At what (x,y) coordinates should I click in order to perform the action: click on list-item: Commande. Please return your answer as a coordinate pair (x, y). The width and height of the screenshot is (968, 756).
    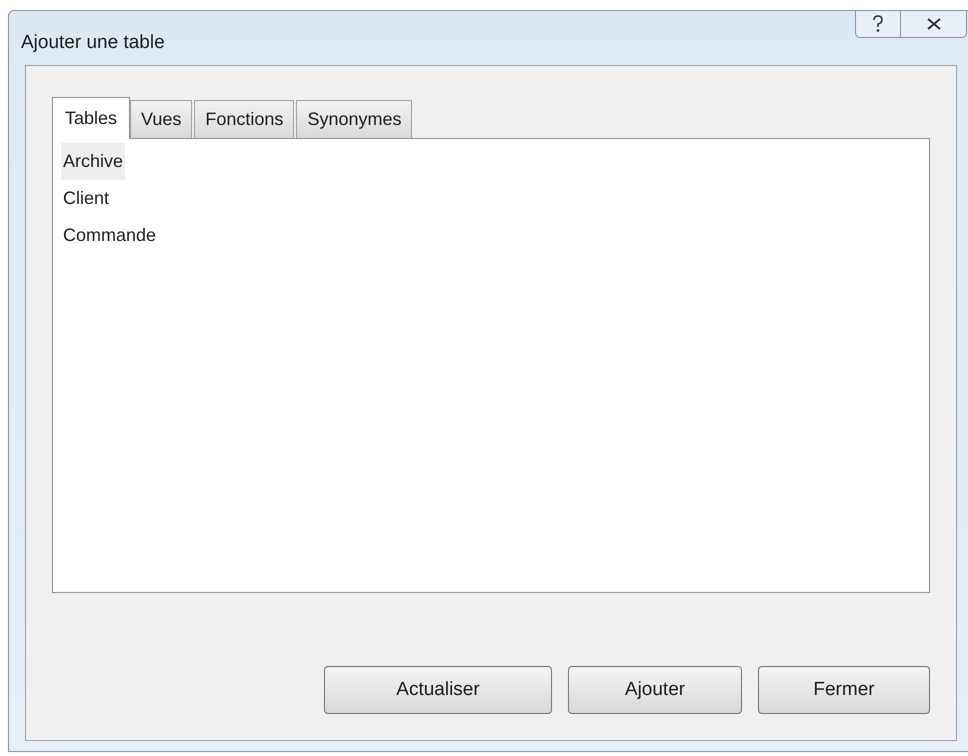
    Looking at the image, I should click on (109, 235).